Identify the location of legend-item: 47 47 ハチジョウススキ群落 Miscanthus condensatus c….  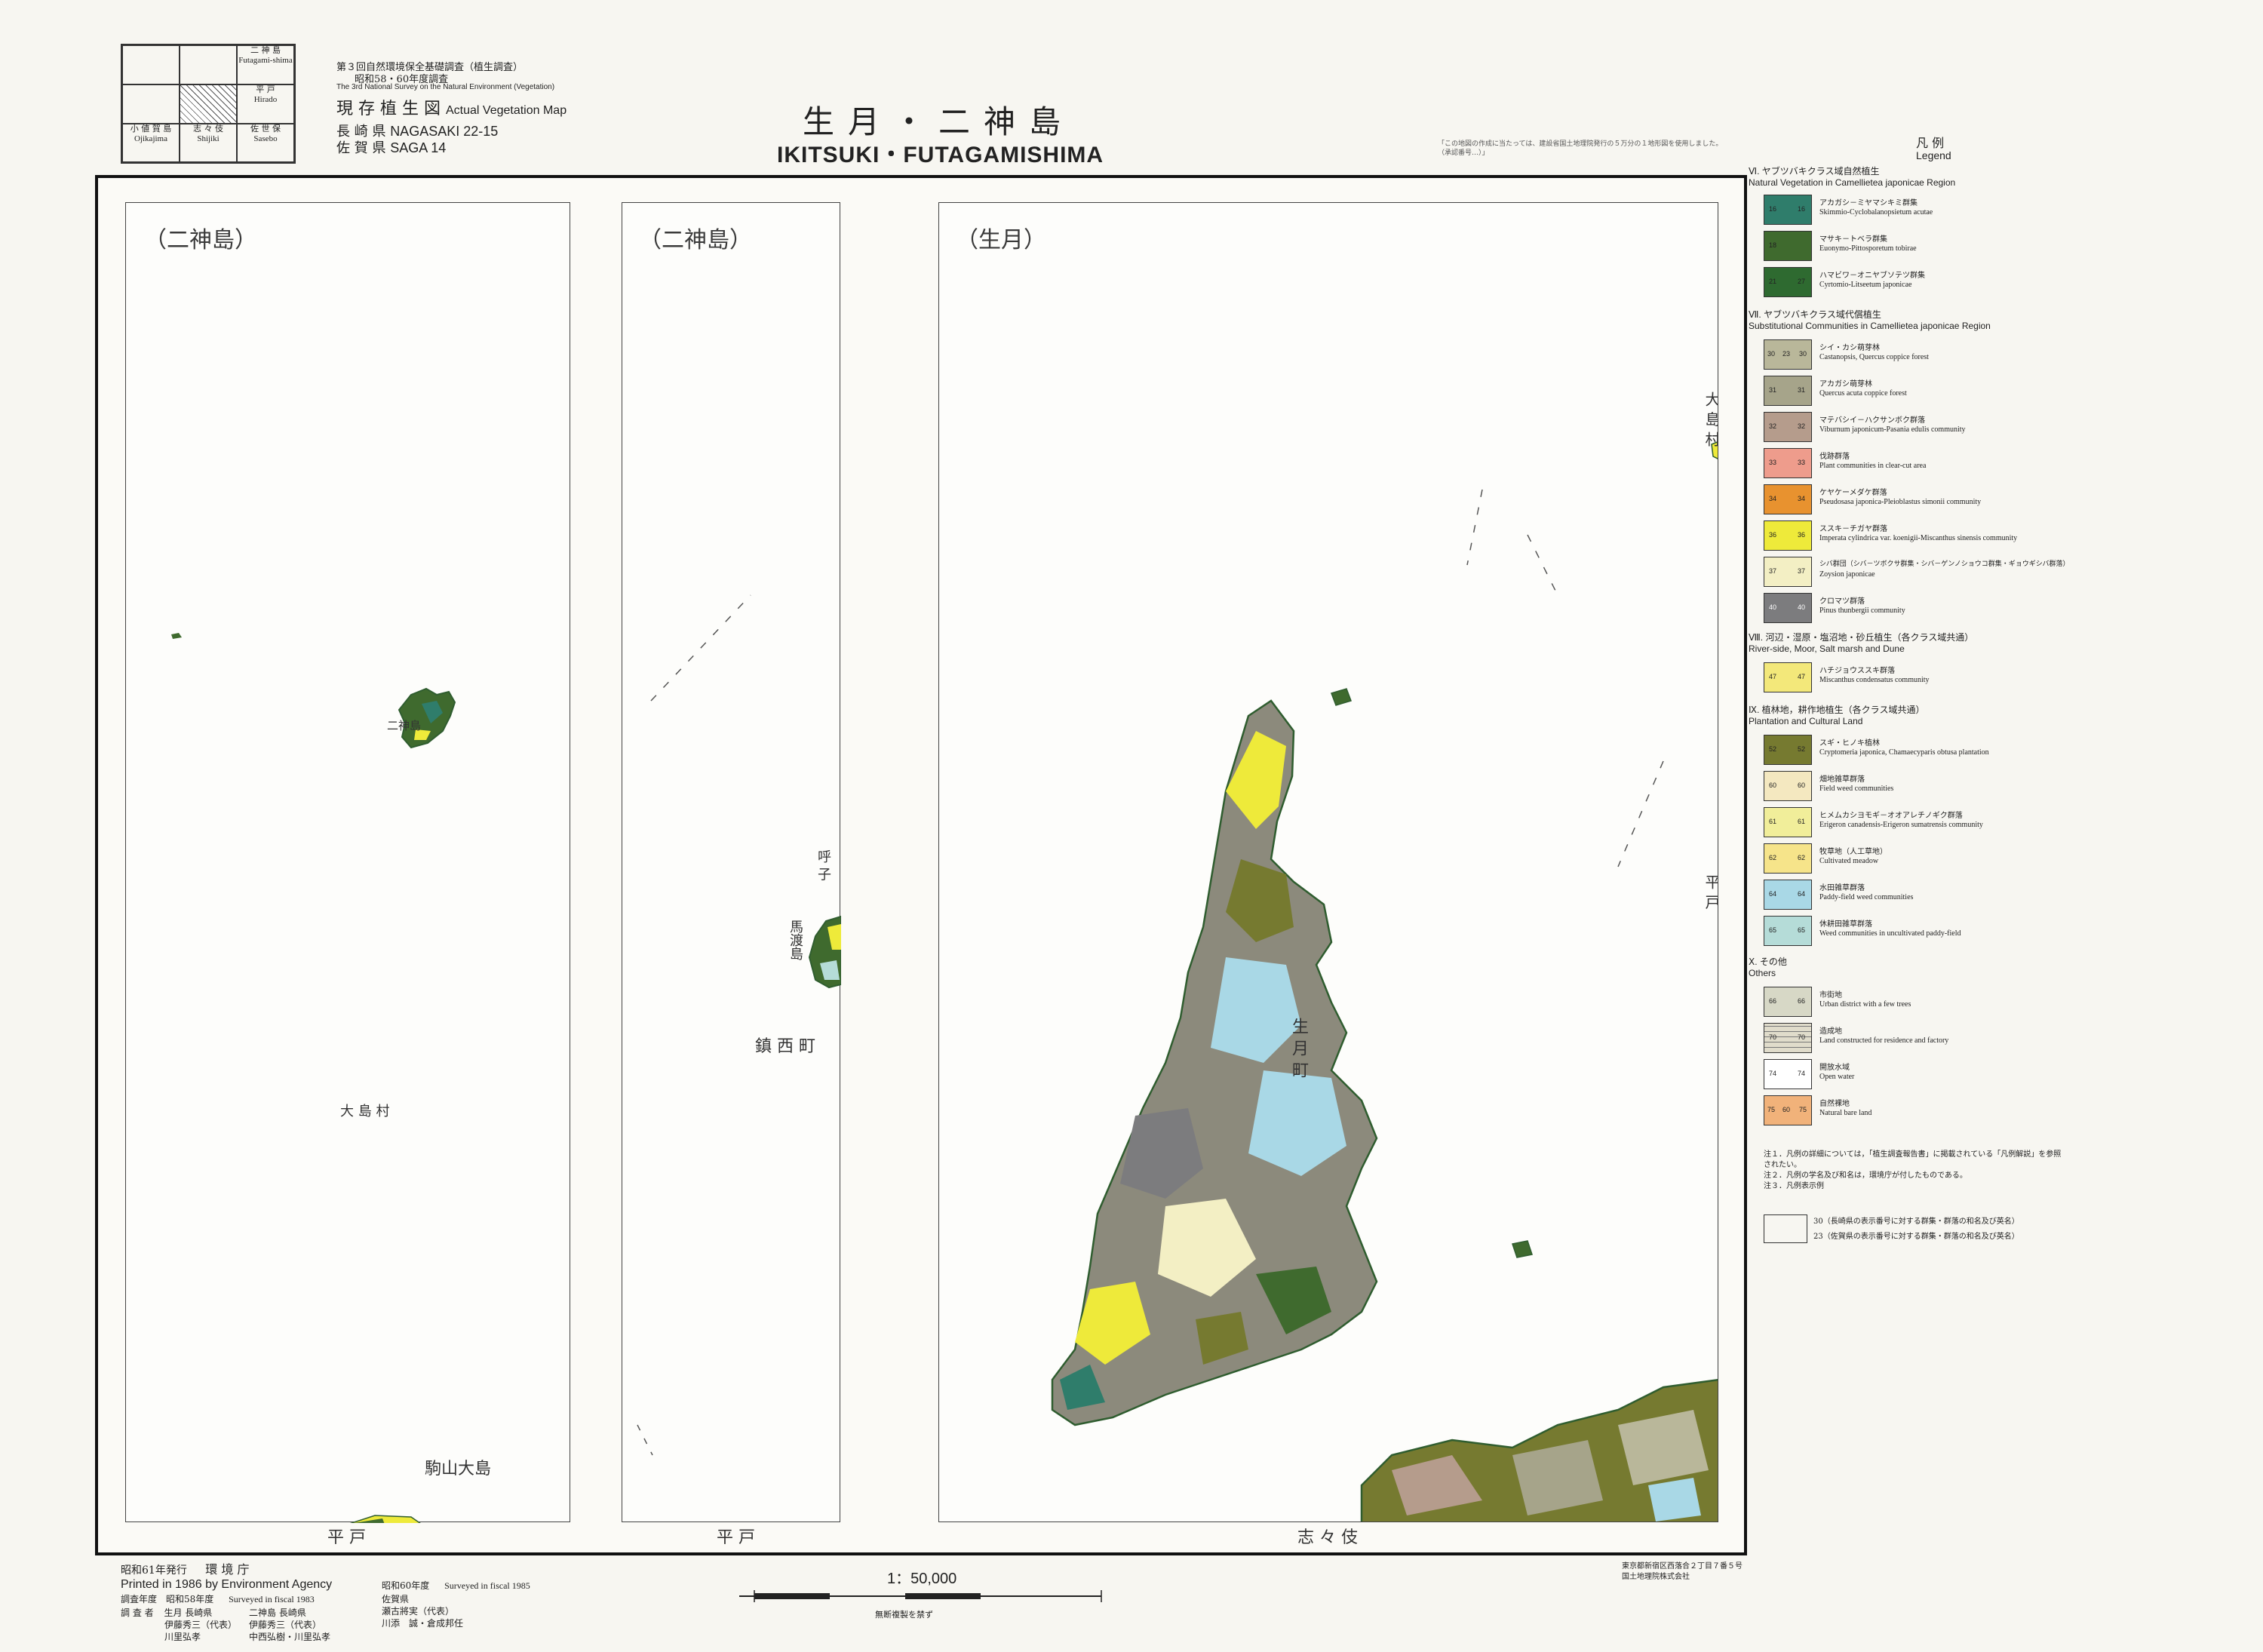
(1915, 677).